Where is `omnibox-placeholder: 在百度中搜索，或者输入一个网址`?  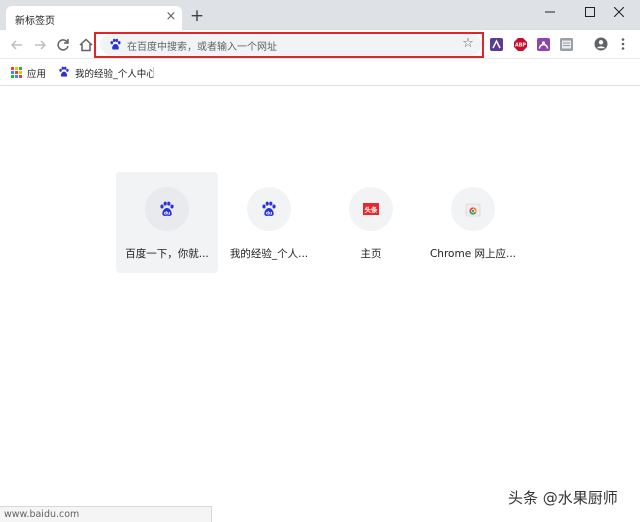
omnibox-placeholder: 在百度中搜索，或者输入一个网址 is located at coordinates (202, 47).